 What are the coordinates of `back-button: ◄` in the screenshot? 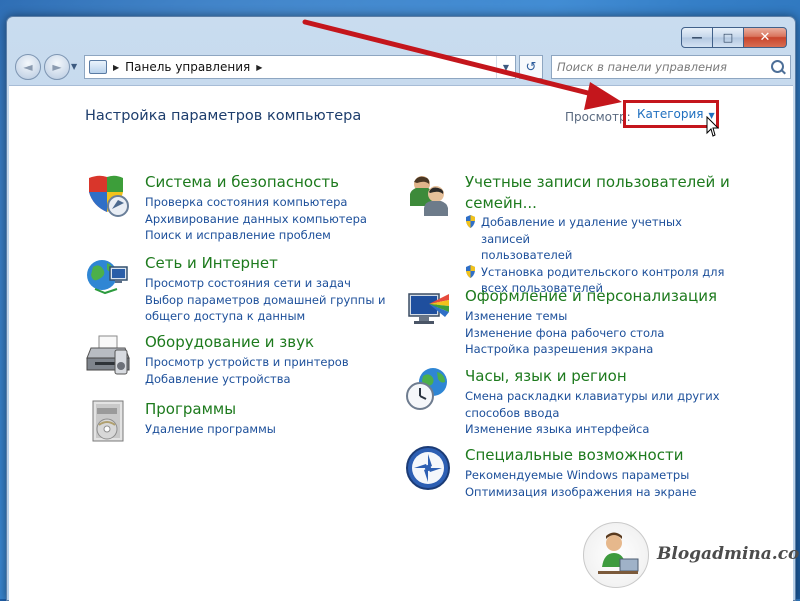 It's located at (28, 67).